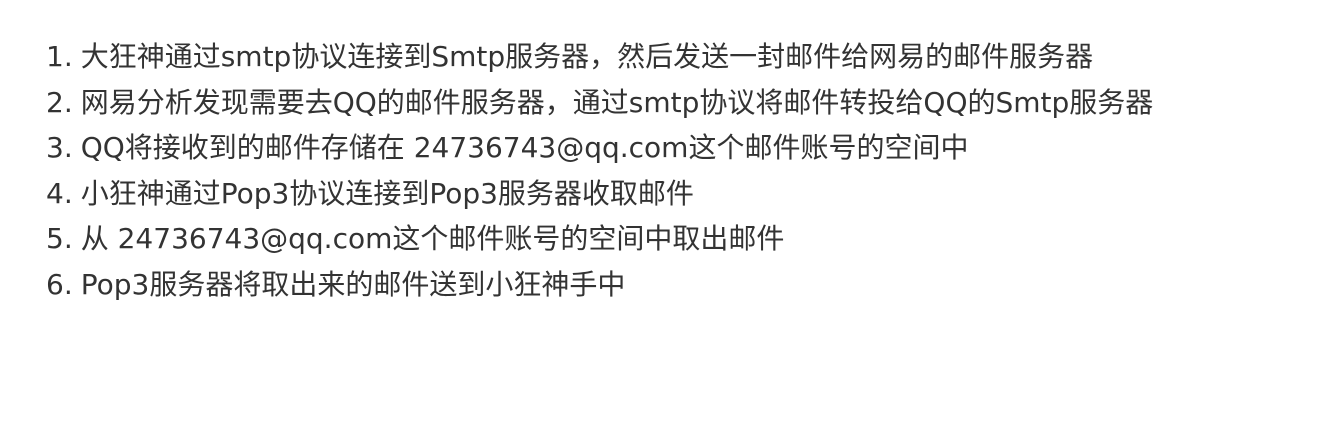 The image size is (1335, 422). What do you see at coordinates (353, 284) in the screenshot?
I see `step-text: Pop3服务器将取出来的邮件送到小狂神手中` at bounding box center [353, 284].